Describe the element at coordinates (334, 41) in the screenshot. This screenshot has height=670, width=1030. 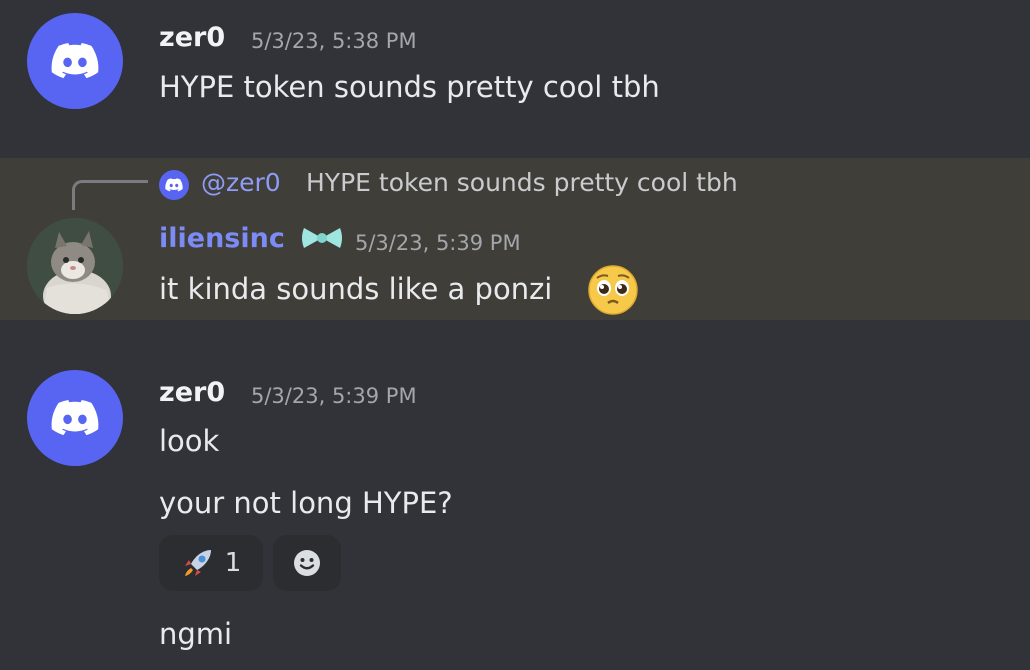
I see `timestamp: 5/3/23, 5:38 PM` at that location.